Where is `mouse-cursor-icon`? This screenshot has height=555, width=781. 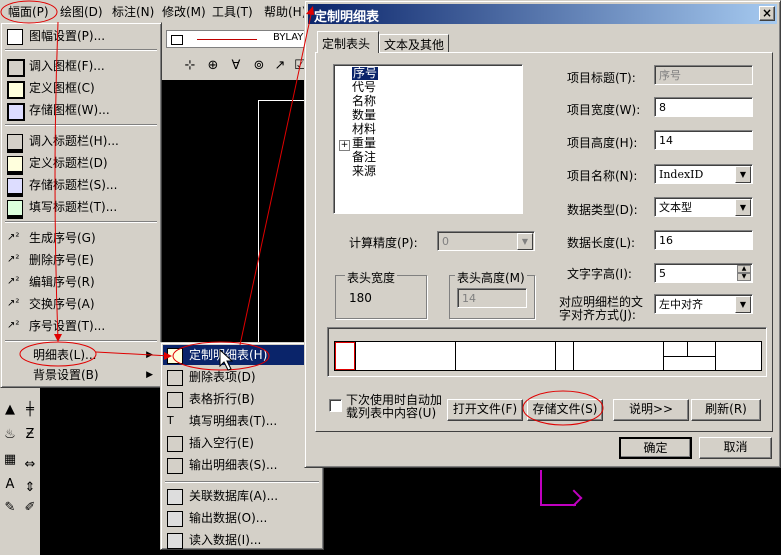 mouse-cursor-icon is located at coordinates (226, 359).